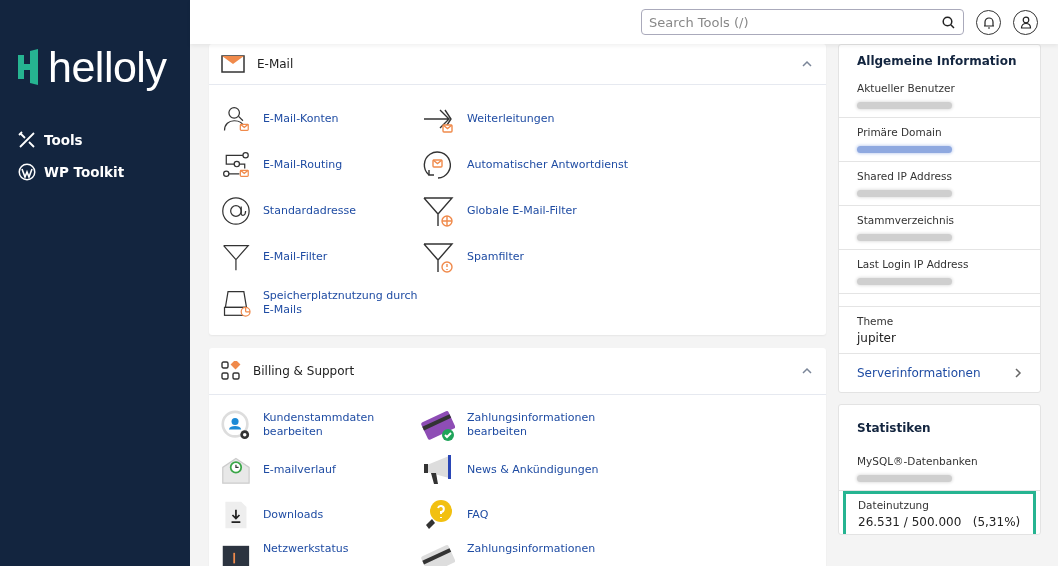 This screenshot has width=1058, height=566. Describe the element at coordinates (63, 140) in the screenshot. I see `nav-label: Tools` at that location.